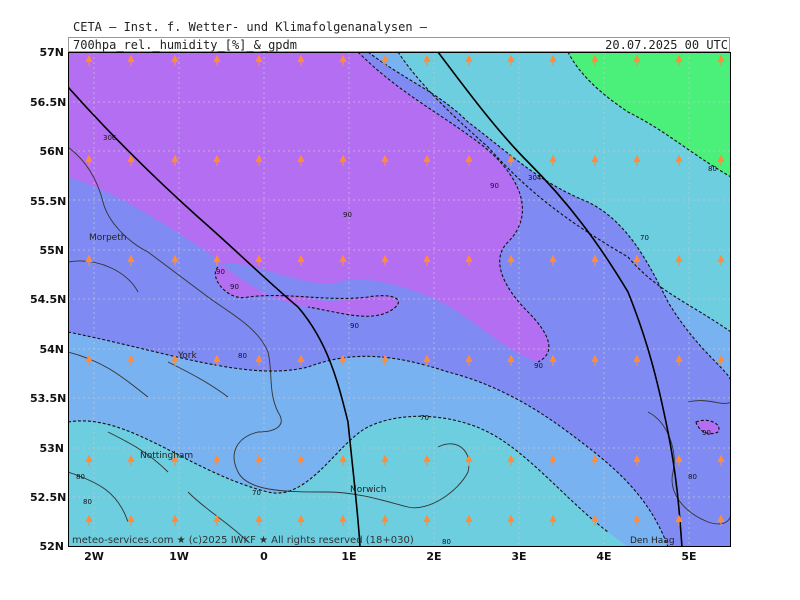 This screenshot has height=600, width=800. What do you see at coordinates (187, 356) in the screenshot?
I see `place-york: York` at bounding box center [187, 356].